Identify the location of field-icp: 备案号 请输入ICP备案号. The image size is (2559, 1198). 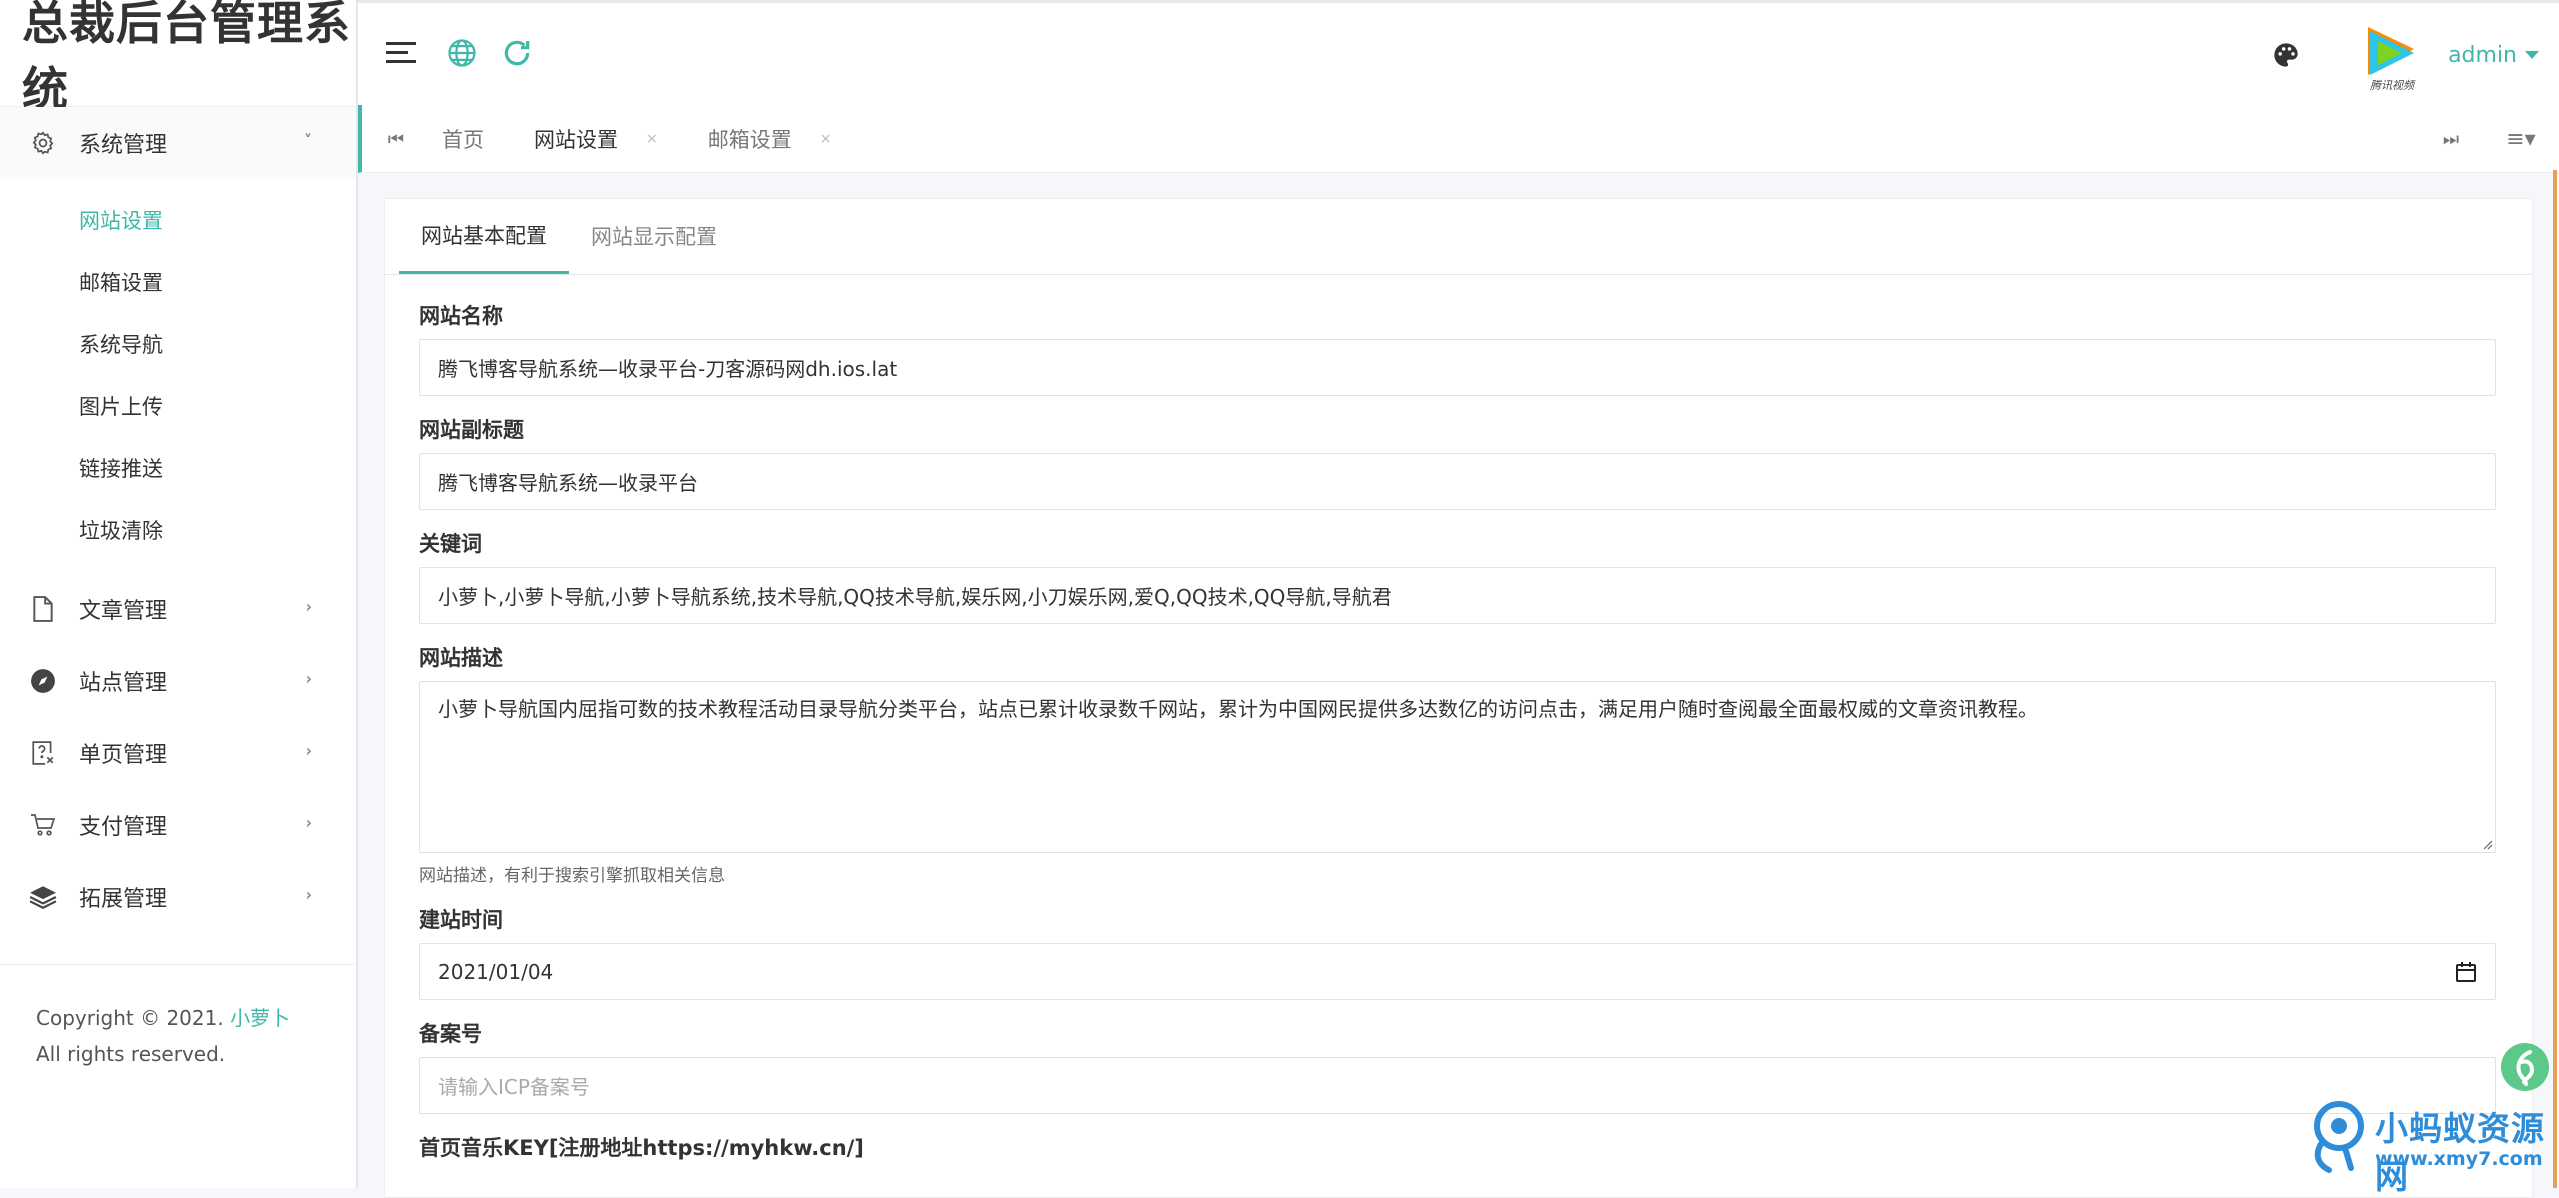
(1457, 1065).